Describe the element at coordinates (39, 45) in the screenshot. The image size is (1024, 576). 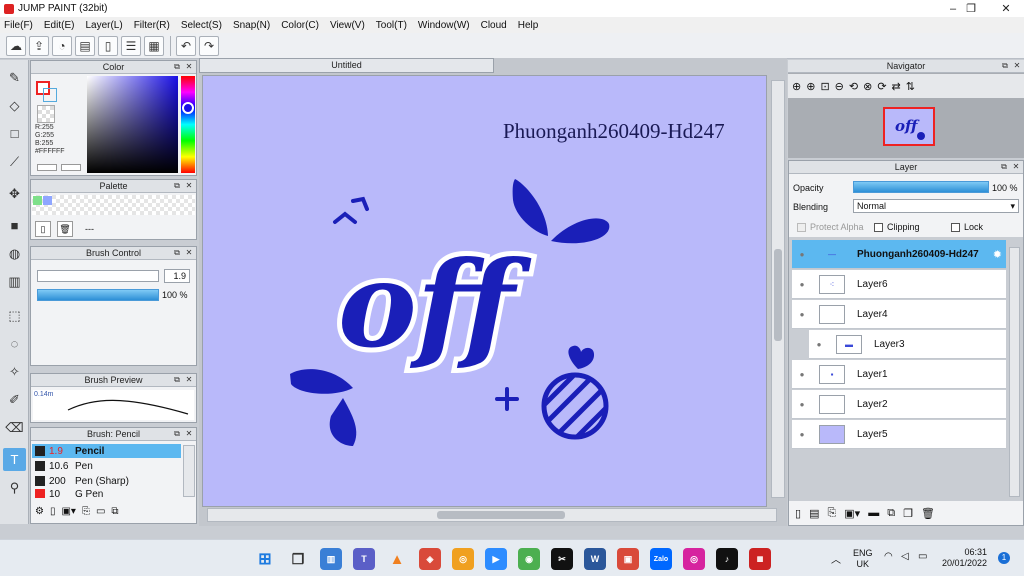
I see `export-icon: ⇪` at that location.